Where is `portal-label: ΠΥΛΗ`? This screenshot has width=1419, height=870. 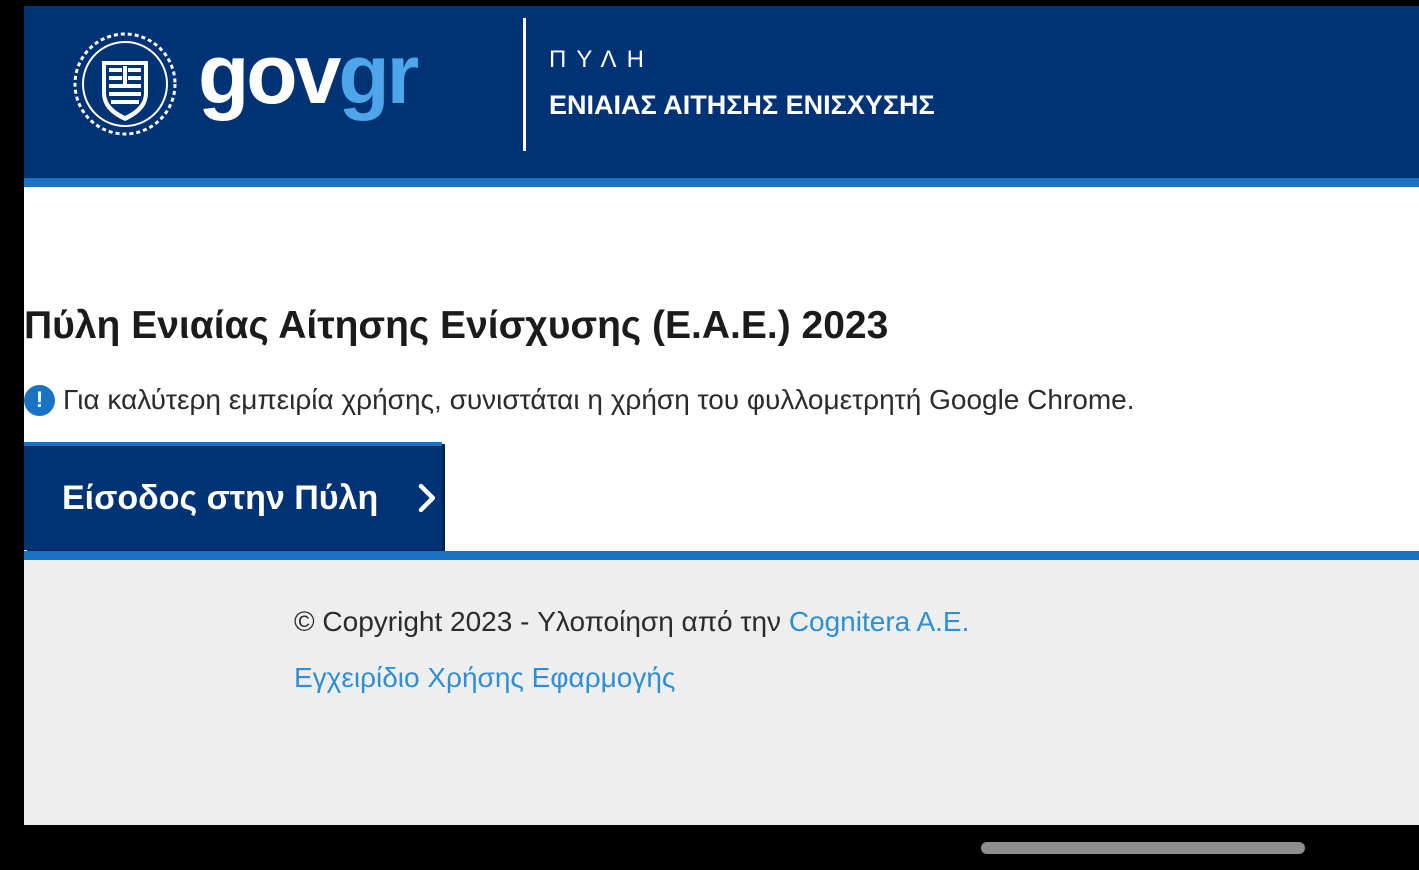
portal-label: ΠΥΛΗ is located at coordinates (601, 59).